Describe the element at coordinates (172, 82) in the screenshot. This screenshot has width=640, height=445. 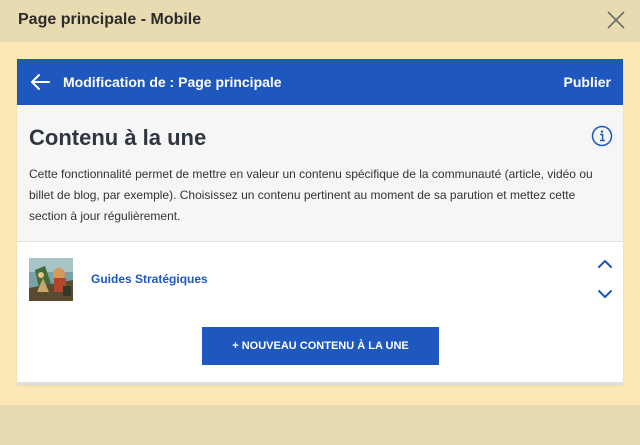
I see `editor-title: Modification de : Page principale` at that location.